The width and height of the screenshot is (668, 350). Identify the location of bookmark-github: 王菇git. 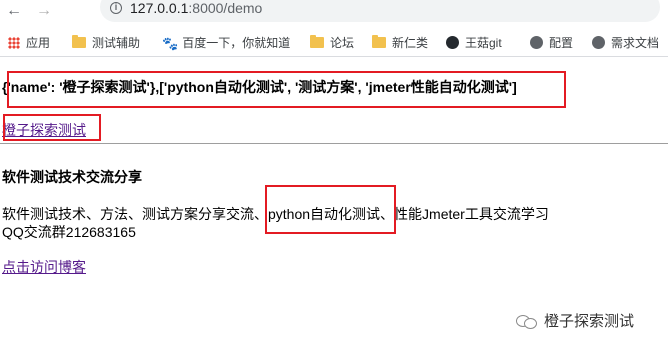
(474, 42).